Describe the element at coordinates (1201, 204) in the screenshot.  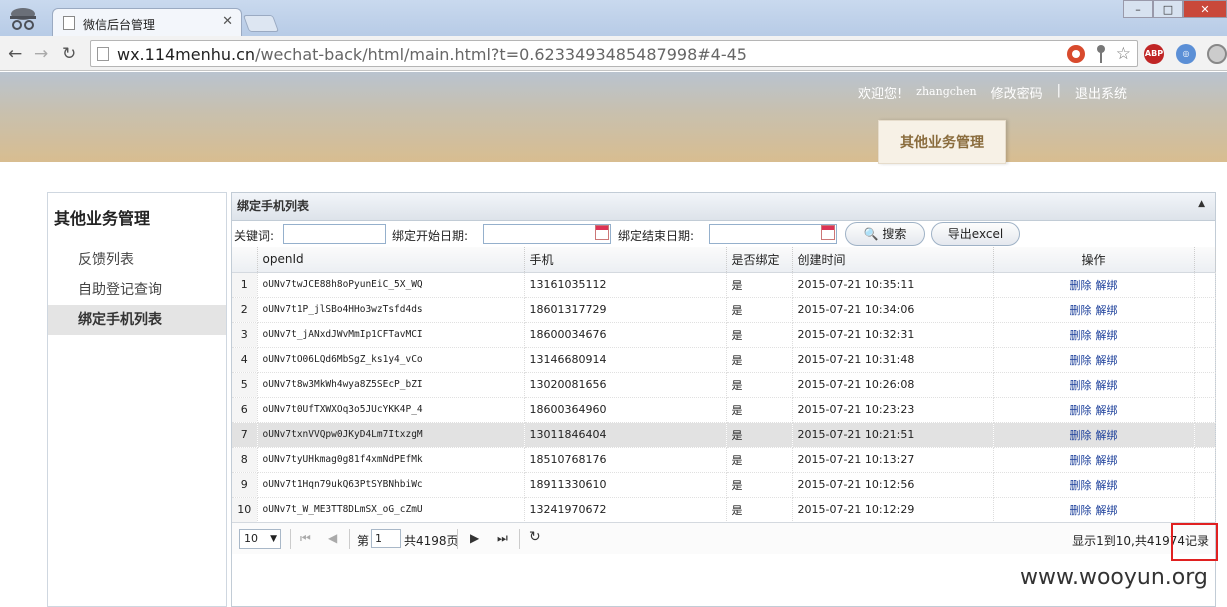
I see `collapse-icon: ▲` at that location.